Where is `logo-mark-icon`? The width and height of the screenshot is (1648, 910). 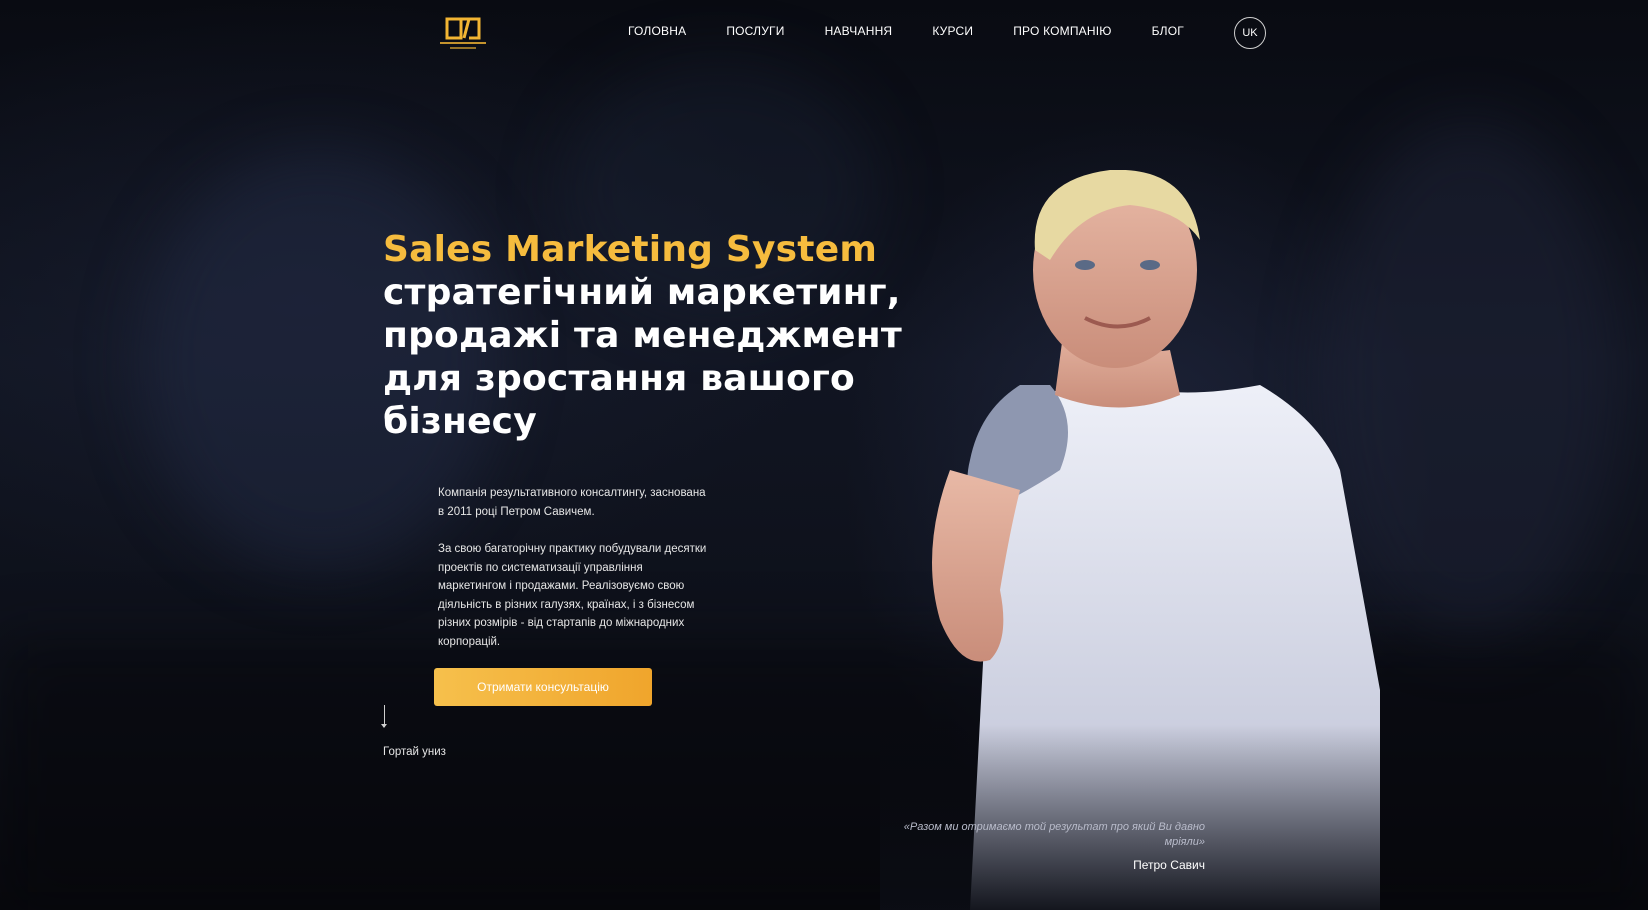
logo-mark-icon is located at coordinates (463, 33).